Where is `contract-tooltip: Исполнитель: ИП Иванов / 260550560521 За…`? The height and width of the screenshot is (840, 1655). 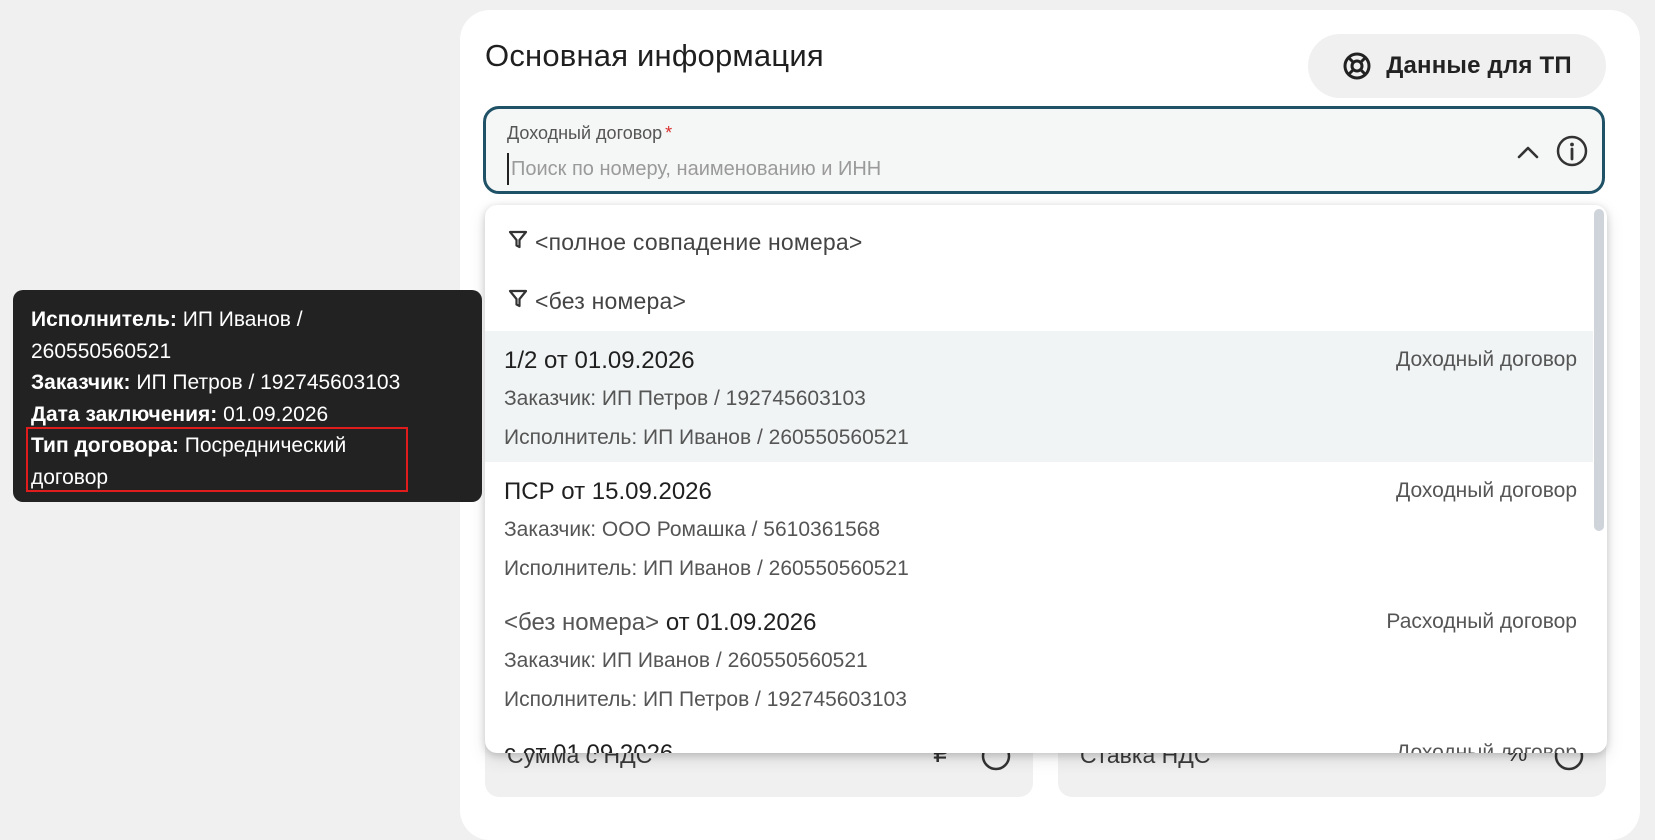 contract-tooltip: Исполнитель: ИП Иванов / 260550560521 За… is located at coordinates (247, 396).